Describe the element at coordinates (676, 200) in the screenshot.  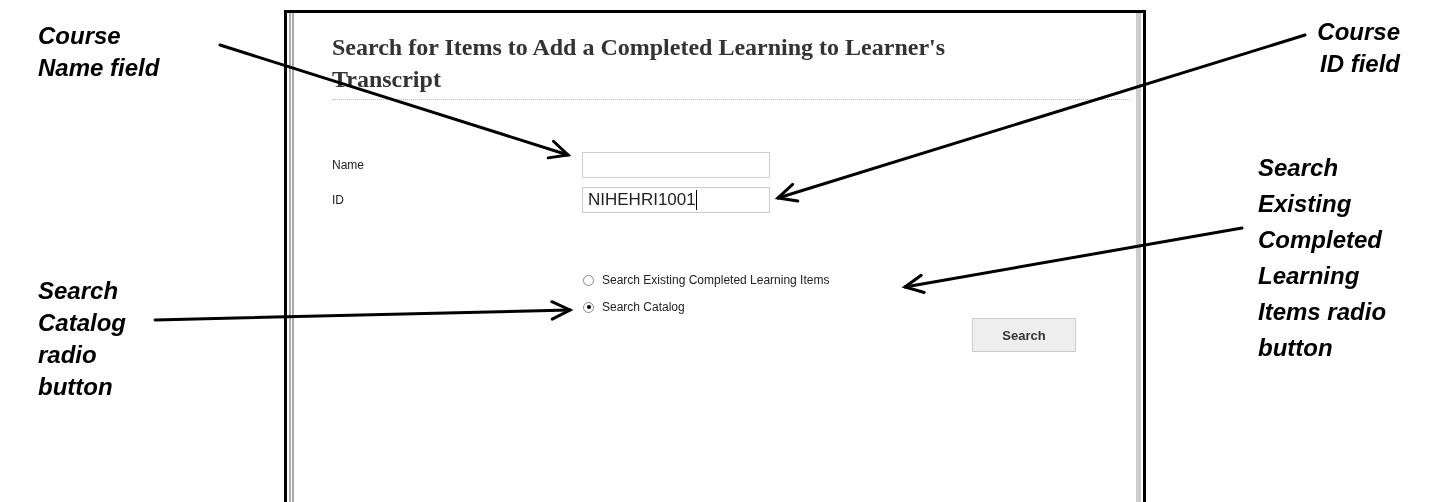
I see `input-field: NIHEHRI1001` at that location.